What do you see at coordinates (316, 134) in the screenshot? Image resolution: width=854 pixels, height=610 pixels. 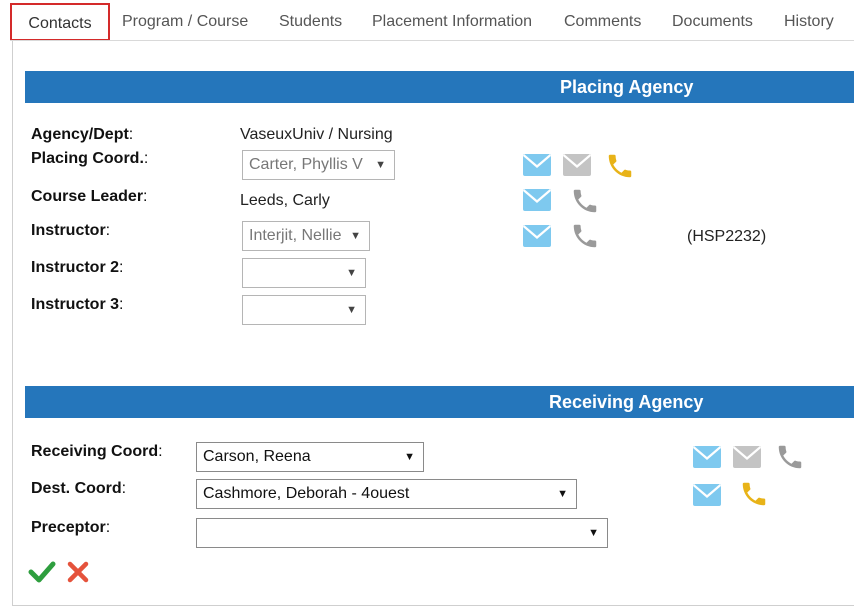 I see `agency-dept-value: VaseuxUniv / Nursing` at bounding box center [316, 134].